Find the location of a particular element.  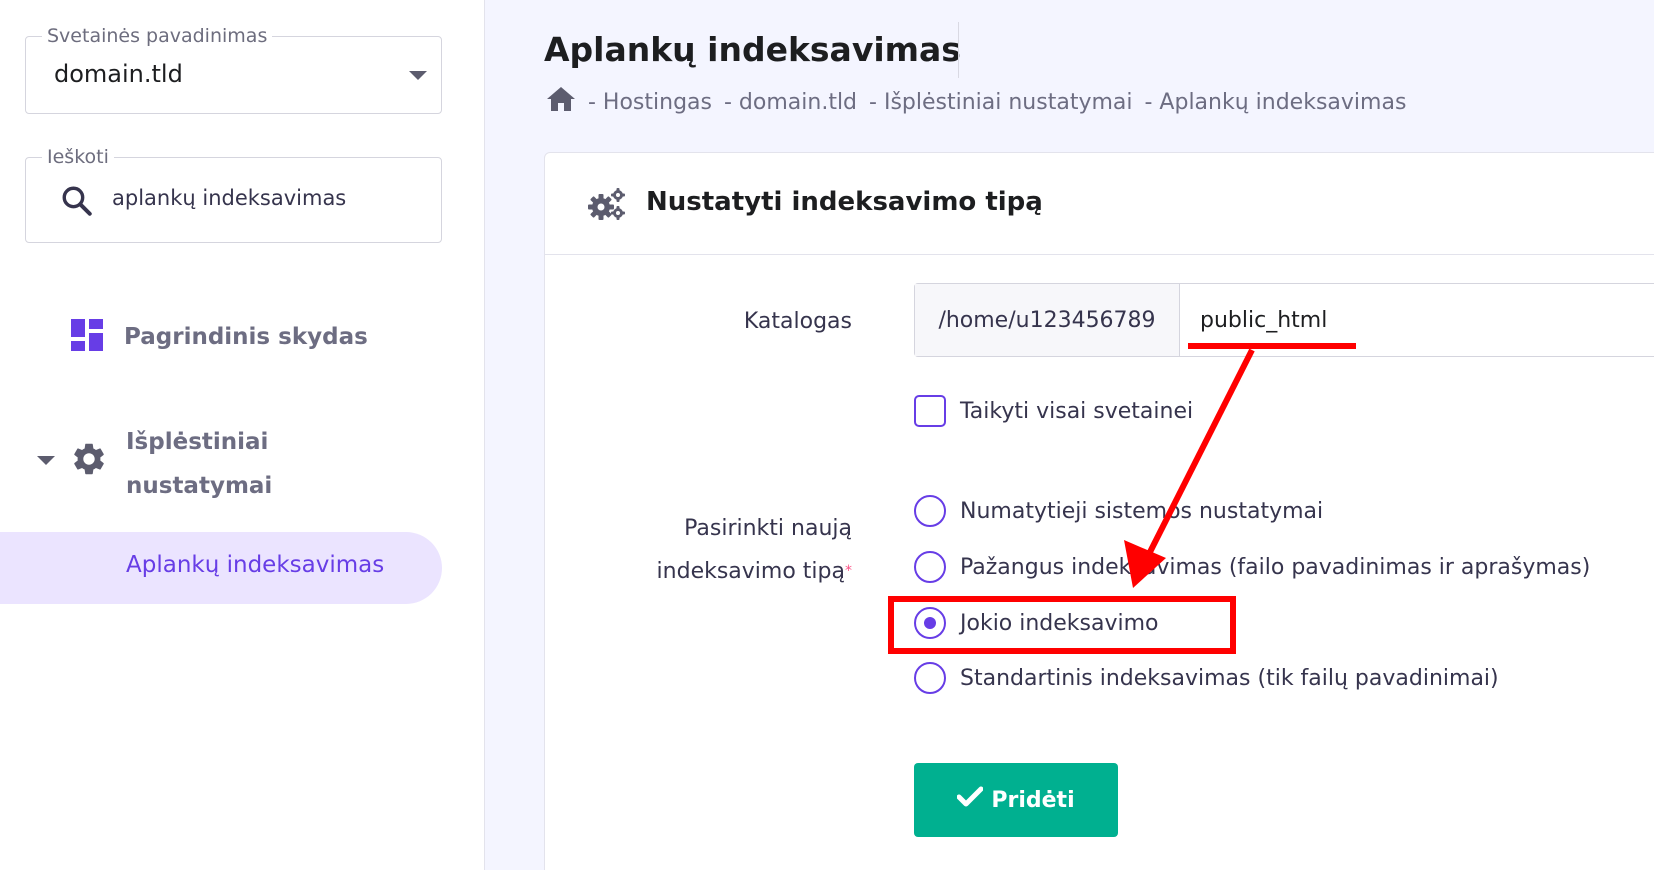

radio-option-default: Numatytieji sistemos nustatymai is located at coordinates (1118, 511).